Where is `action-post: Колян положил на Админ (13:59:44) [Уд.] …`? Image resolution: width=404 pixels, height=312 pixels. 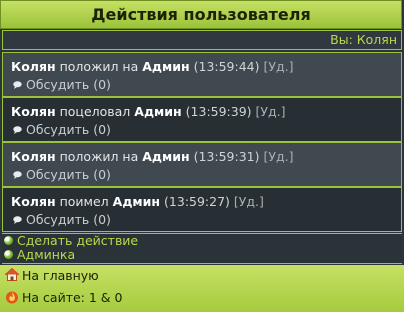
action-post: Колян положил на Админ (13:59:44) [Уд.] … is located at coordinates (202, 74).